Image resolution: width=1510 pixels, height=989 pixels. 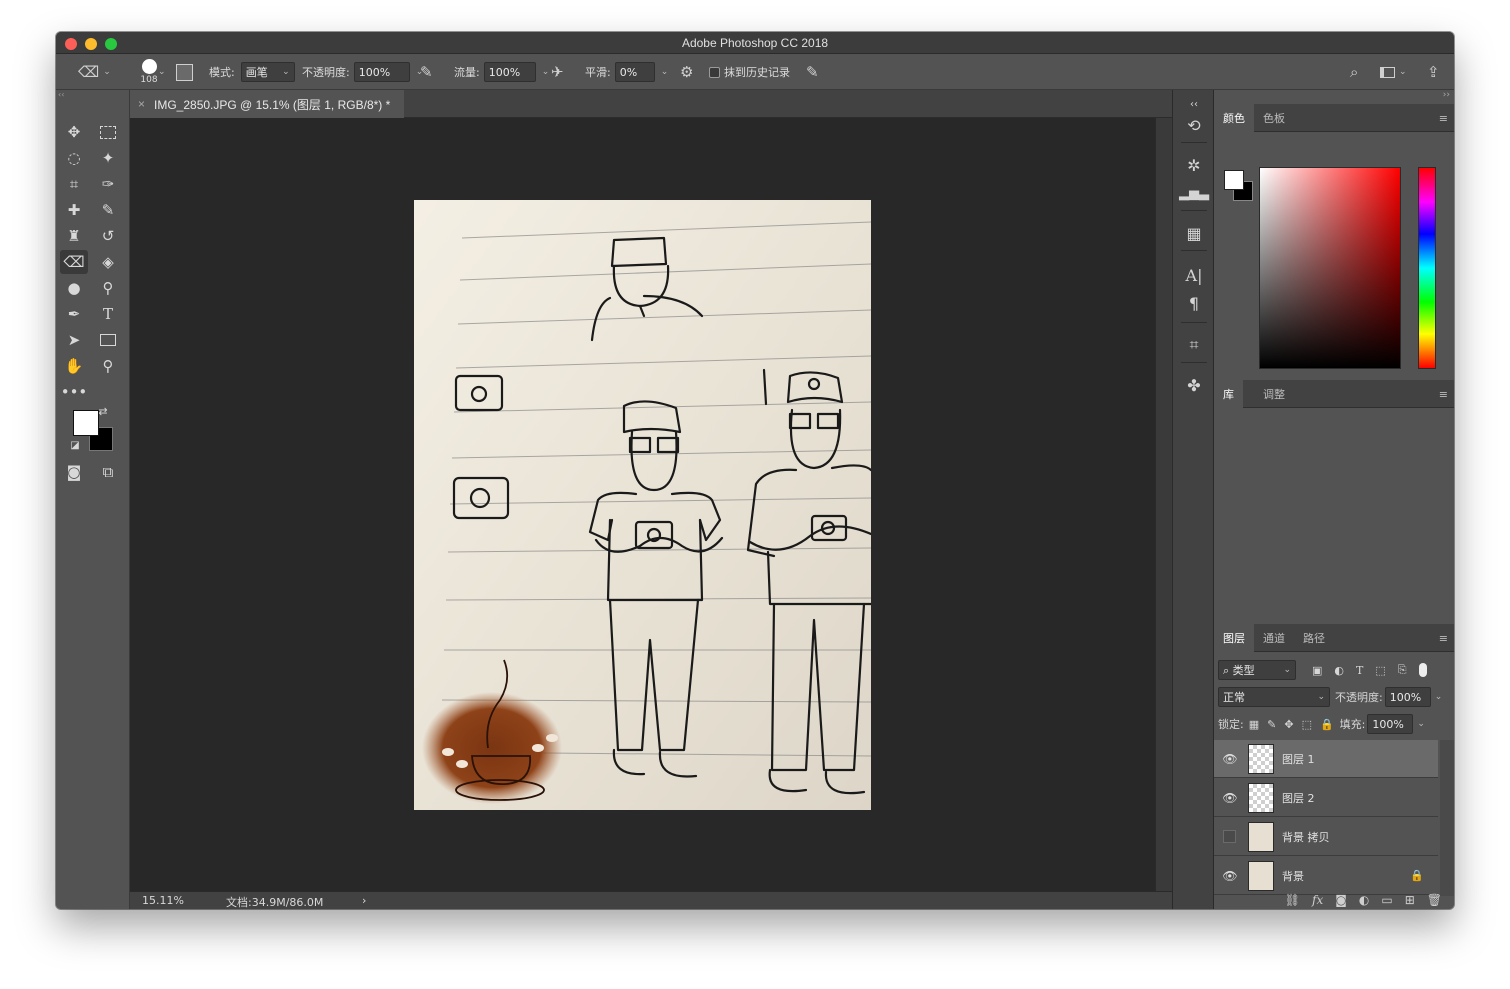 I want to click on fill-input: 100%, so click(x=1390, y=724).